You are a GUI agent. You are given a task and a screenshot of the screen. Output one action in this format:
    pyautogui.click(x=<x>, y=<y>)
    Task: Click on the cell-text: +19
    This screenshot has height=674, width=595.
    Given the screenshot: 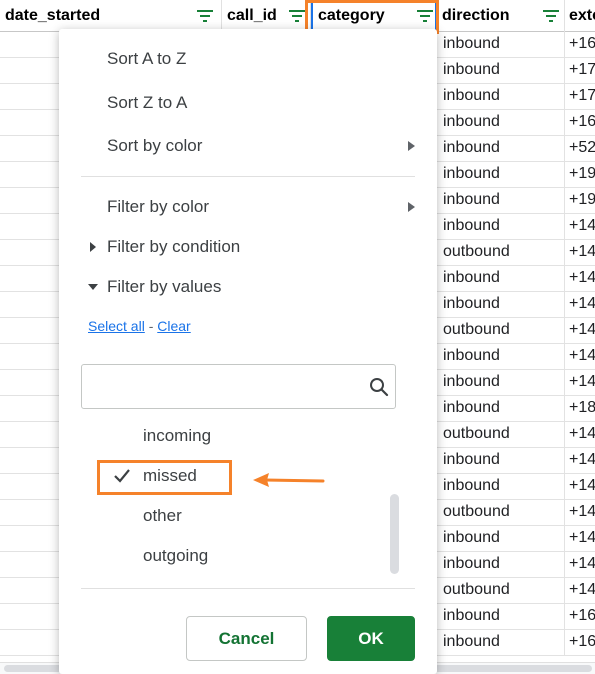 What is the action you would take?
    pyautogui.click(x=582, y=173)
    